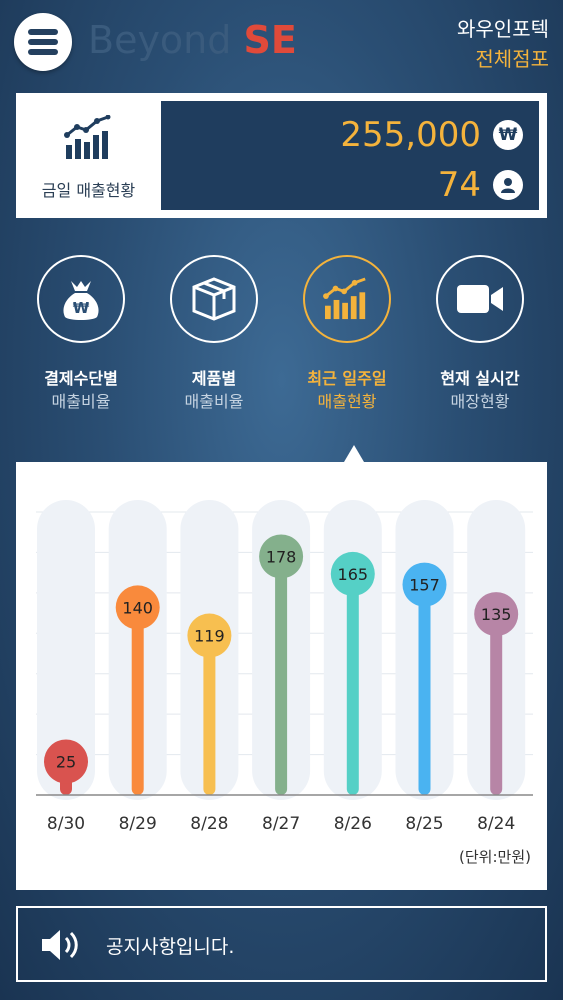 This screenshot has height=1000, width=563. What do you see at coordinates (353, 574) in the screenshot?
I see `bar-value-label: 165` at bounding box center [353, 574].